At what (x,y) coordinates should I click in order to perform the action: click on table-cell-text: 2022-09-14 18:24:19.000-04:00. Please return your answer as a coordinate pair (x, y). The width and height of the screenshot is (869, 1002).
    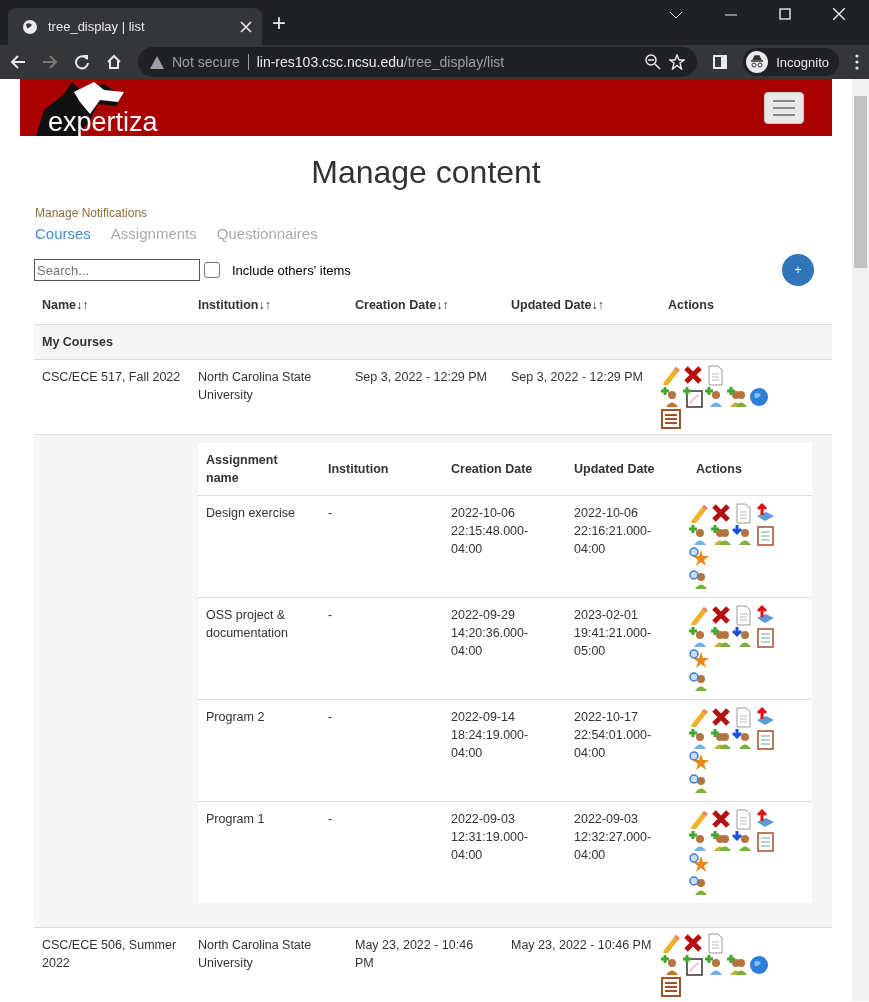
    Looking at the image, I should click on (490, 735).